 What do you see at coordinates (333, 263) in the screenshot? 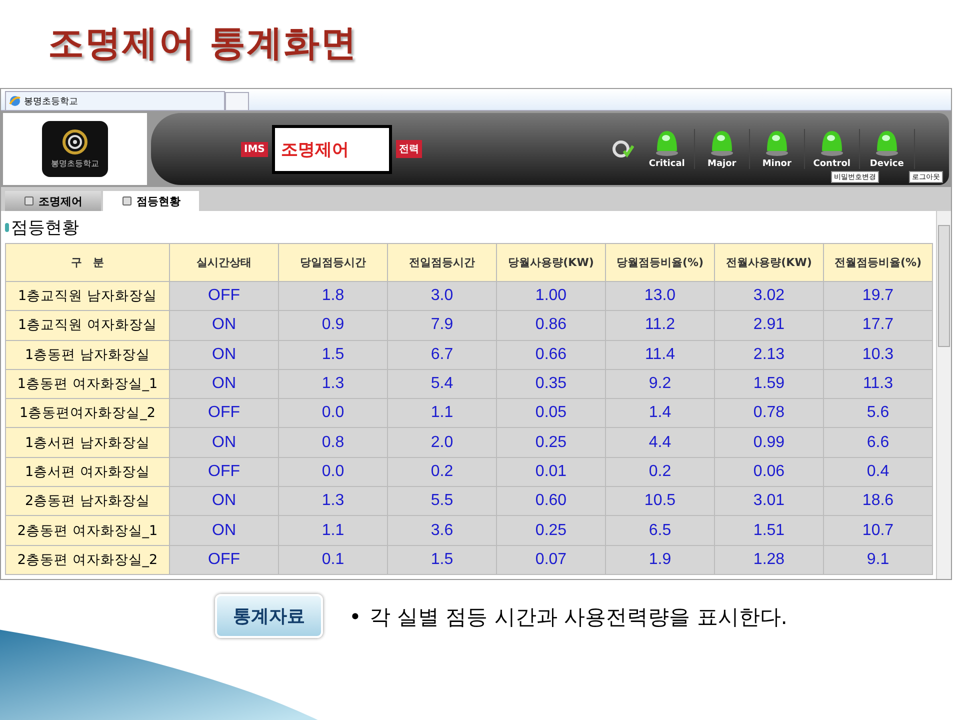
I see `column-header: 당일점등시간` at bounding box center [333, 263].